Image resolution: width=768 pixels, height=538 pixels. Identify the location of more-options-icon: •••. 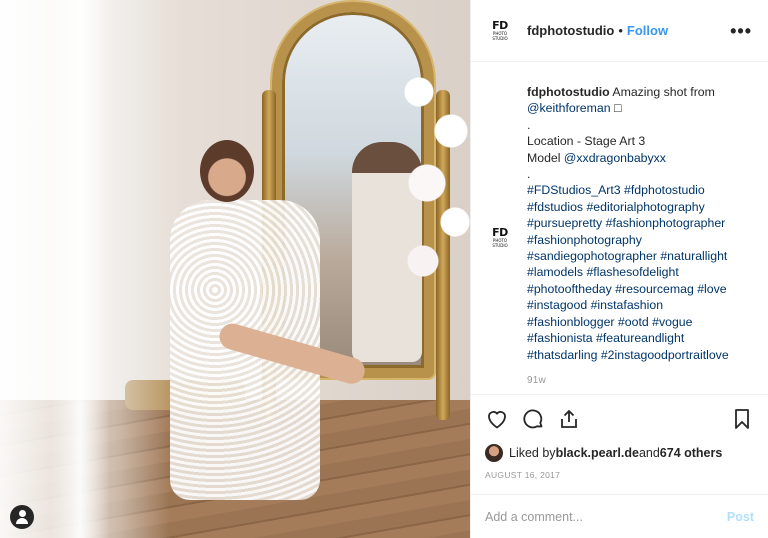
(741, 31).